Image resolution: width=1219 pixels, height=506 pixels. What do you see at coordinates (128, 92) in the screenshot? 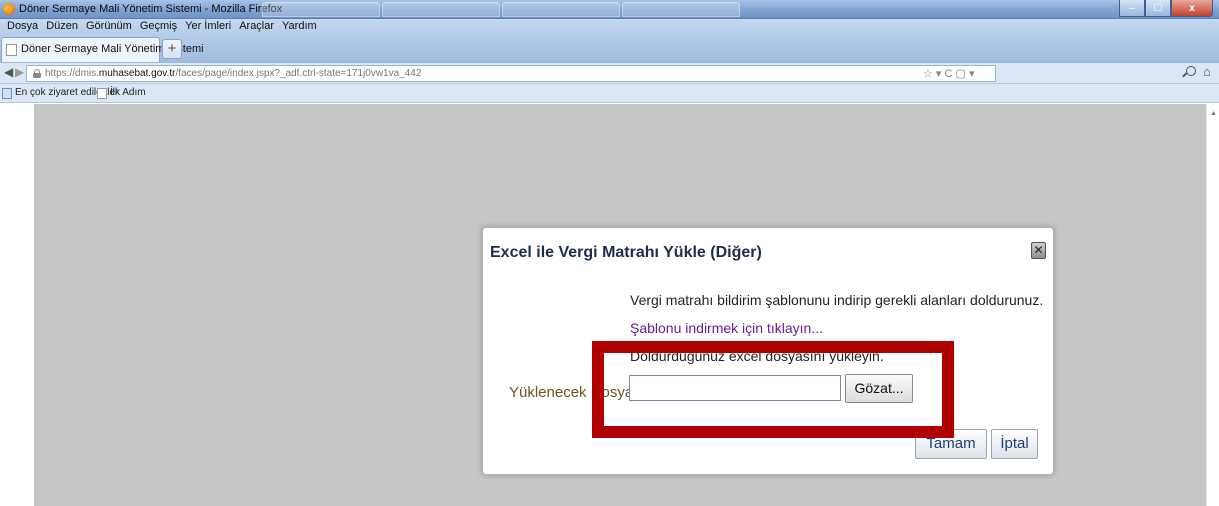
I see `bookmark-first-step: İlk Adım` at bounding box center [128, 92].